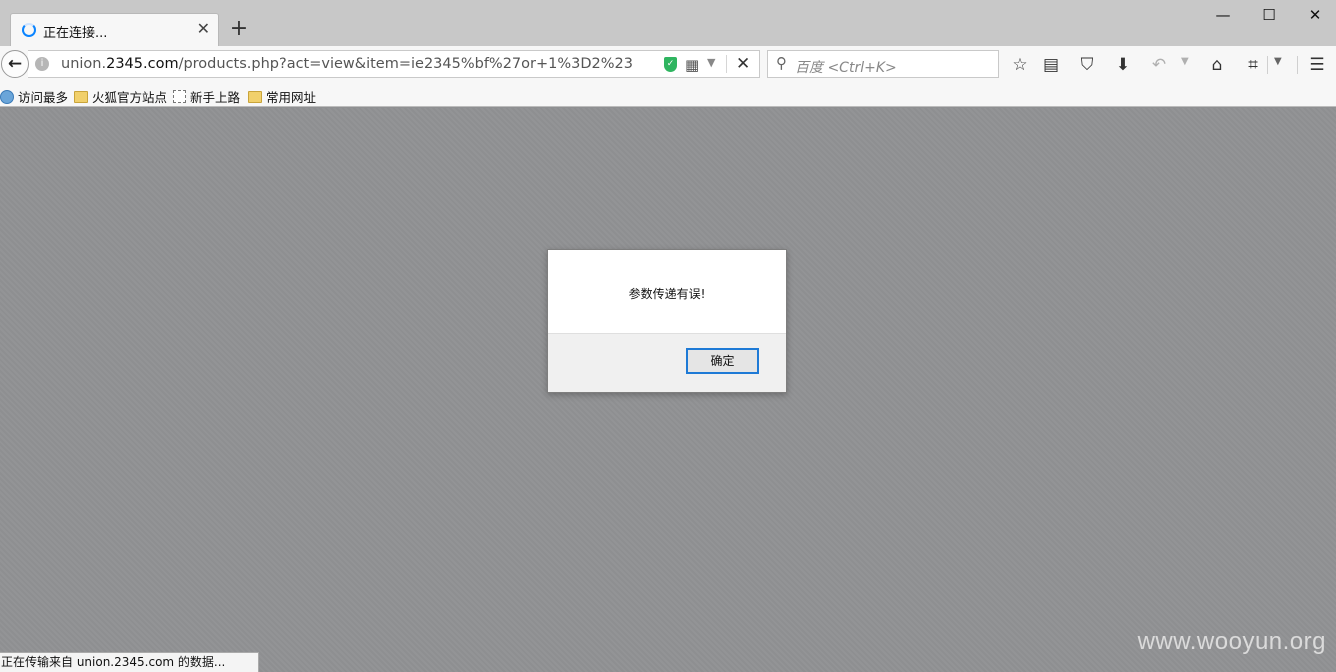 The image size is (1336, 672). Describe the element at coordinates (291, 97) in the screenshot. I see `bookmark-label: 常用网址` at that location.